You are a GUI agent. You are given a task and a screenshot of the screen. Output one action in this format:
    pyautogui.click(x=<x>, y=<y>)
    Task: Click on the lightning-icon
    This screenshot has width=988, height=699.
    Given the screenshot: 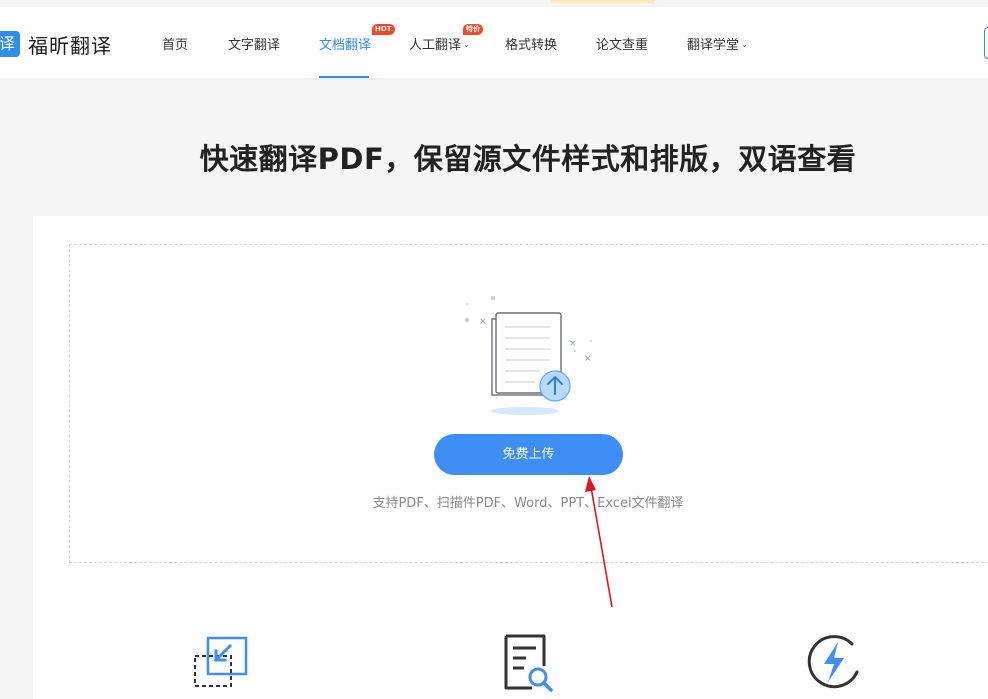 What is the action you would take?
    pyautogui.click(x=833, y=662)
    